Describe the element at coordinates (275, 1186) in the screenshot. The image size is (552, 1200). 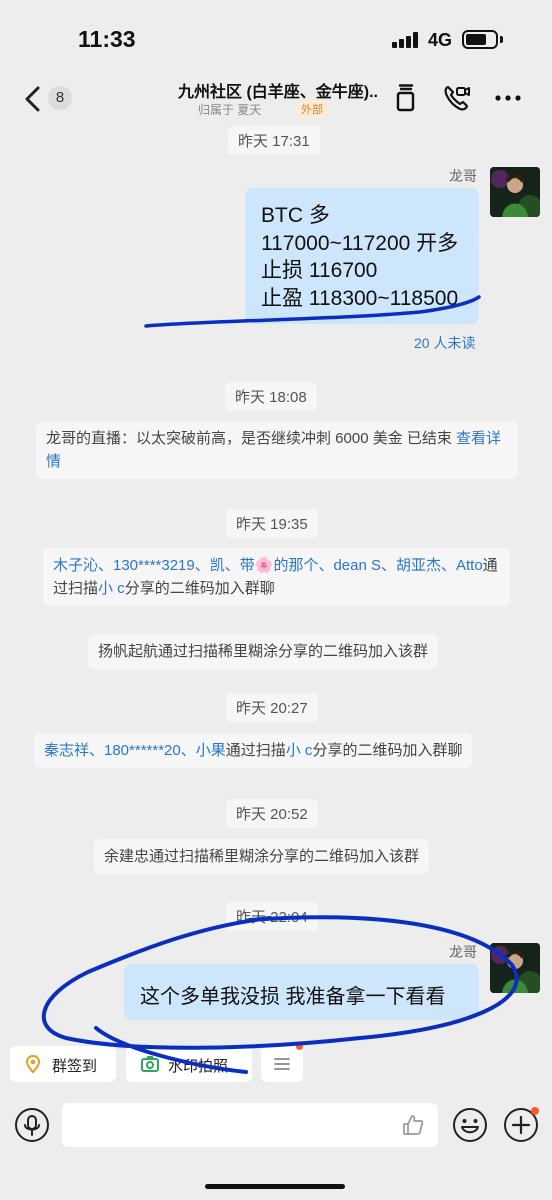
I see `home-indicator` at that location.